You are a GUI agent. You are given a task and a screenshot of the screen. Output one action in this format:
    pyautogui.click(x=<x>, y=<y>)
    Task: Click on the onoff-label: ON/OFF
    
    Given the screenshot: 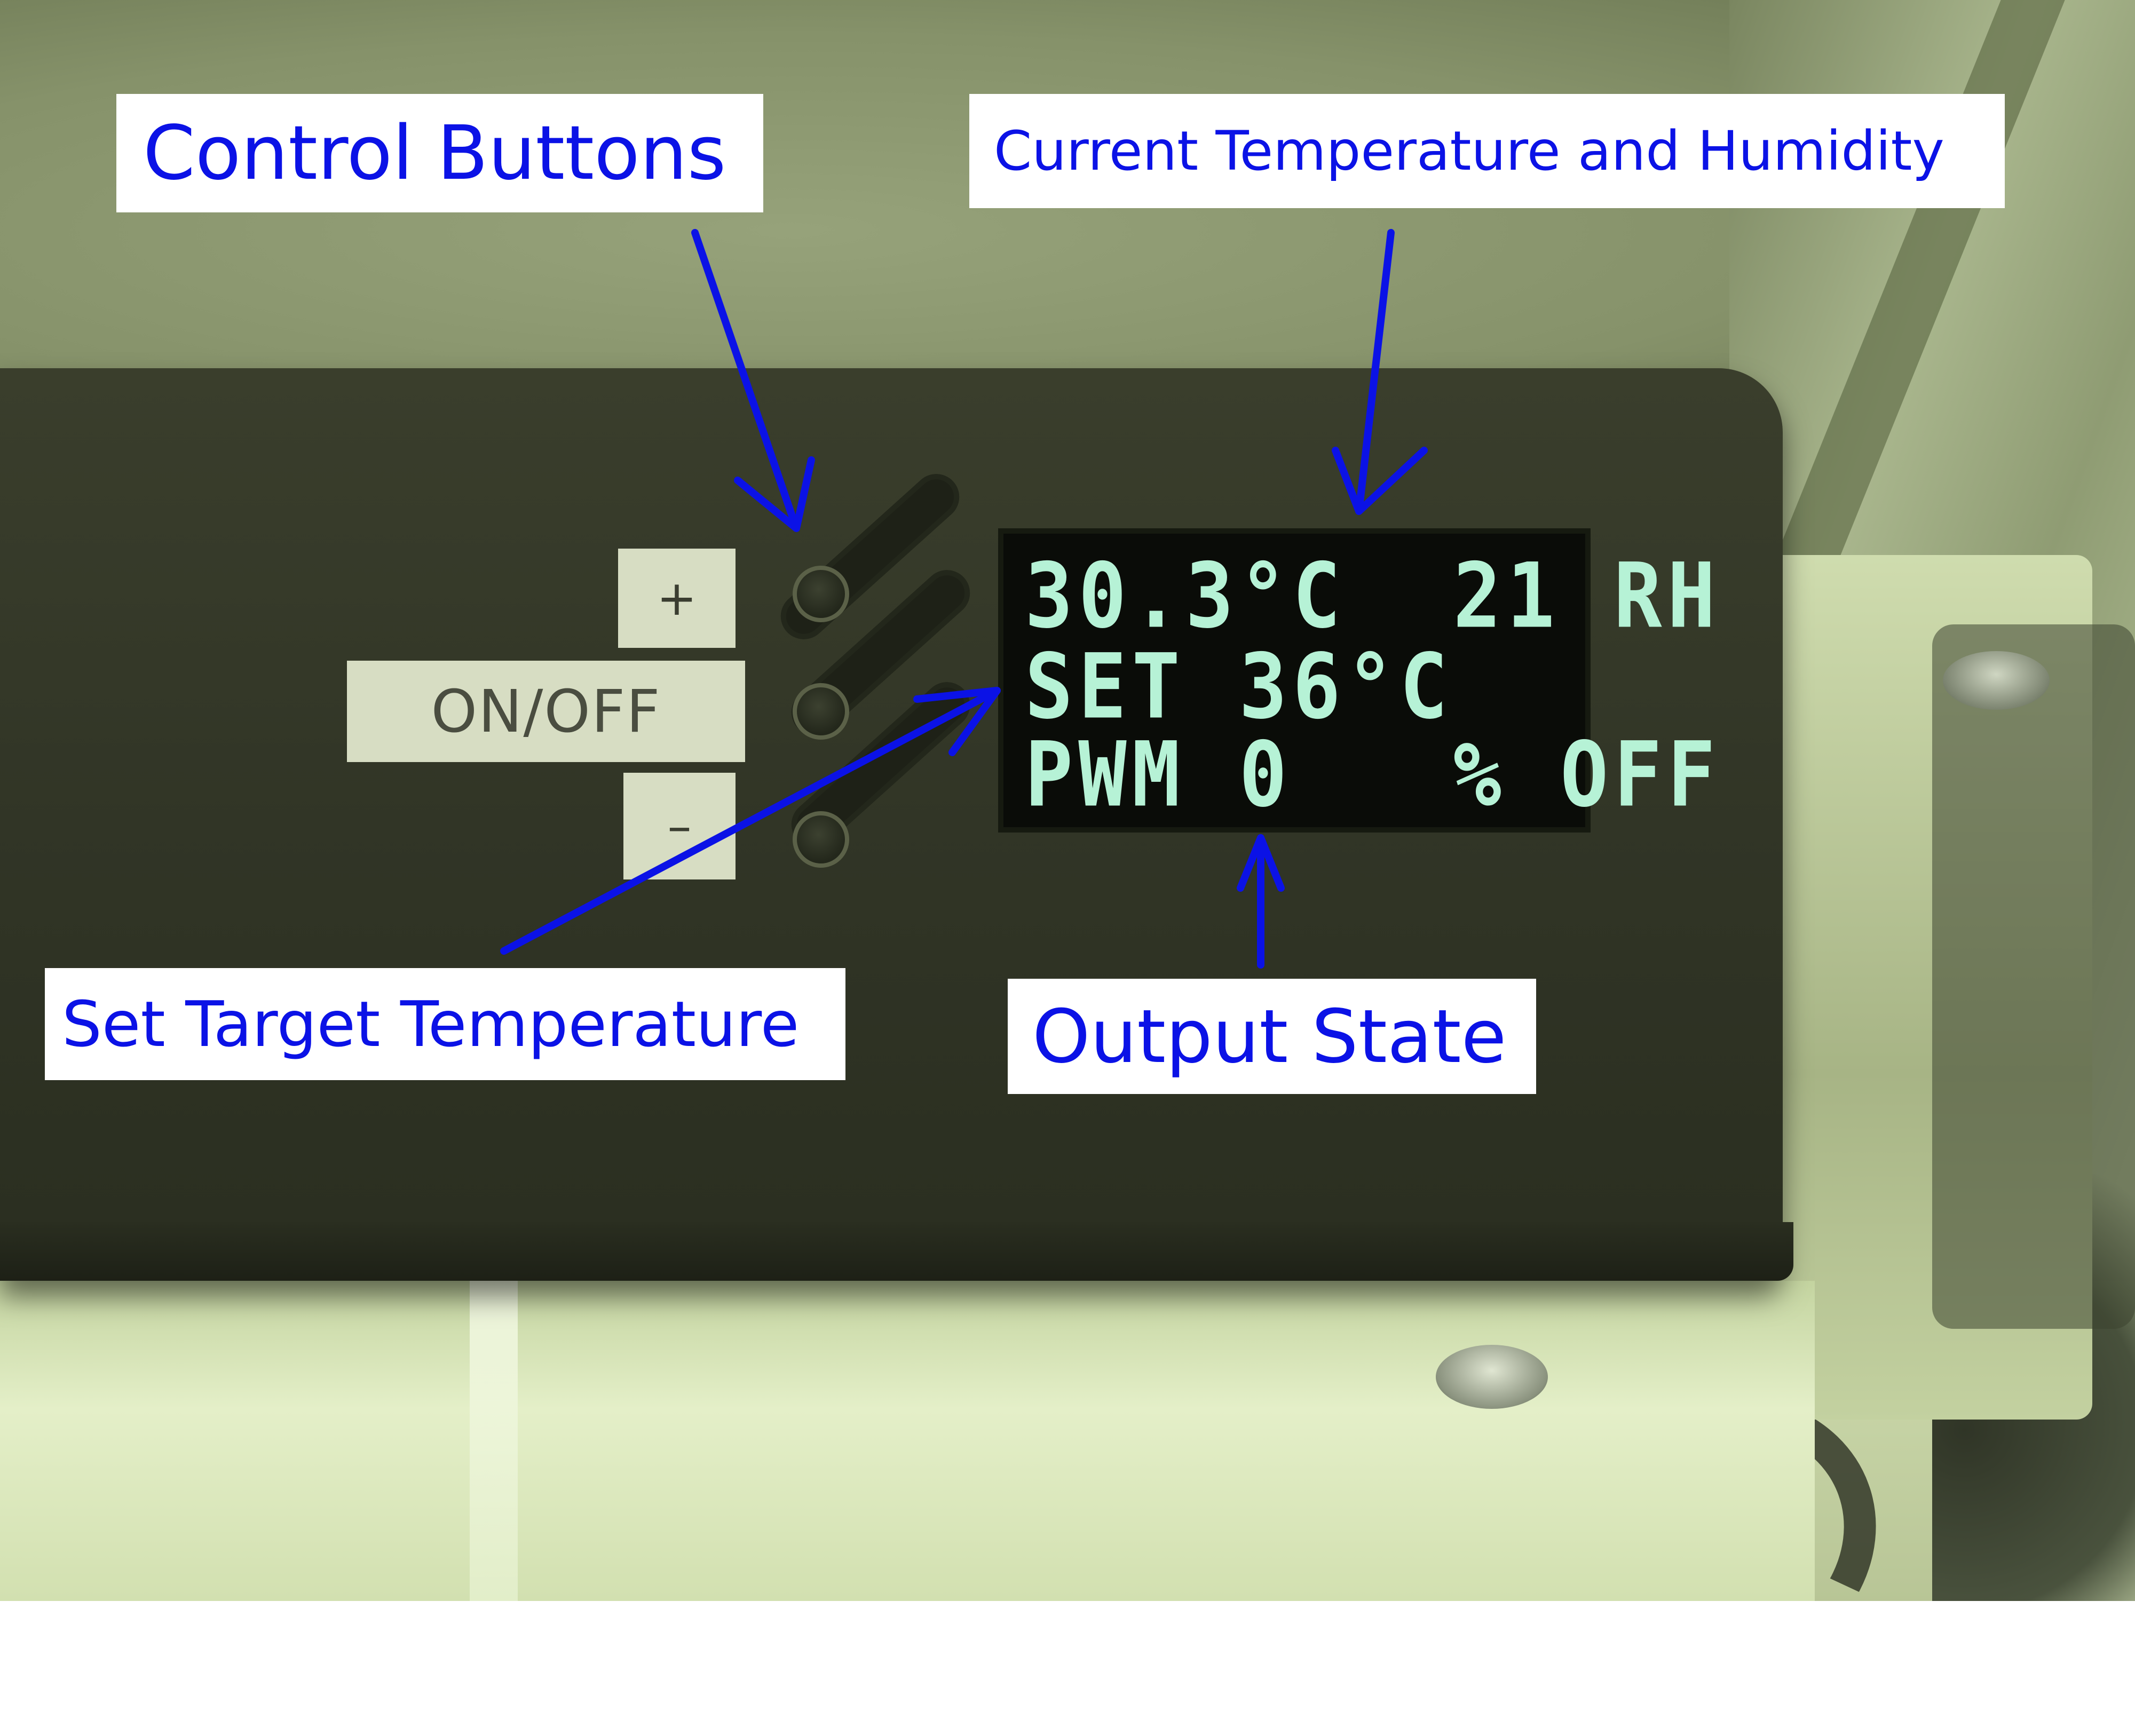 What is the action you would take?
    pyautogui.click(x=546, y=712)
    